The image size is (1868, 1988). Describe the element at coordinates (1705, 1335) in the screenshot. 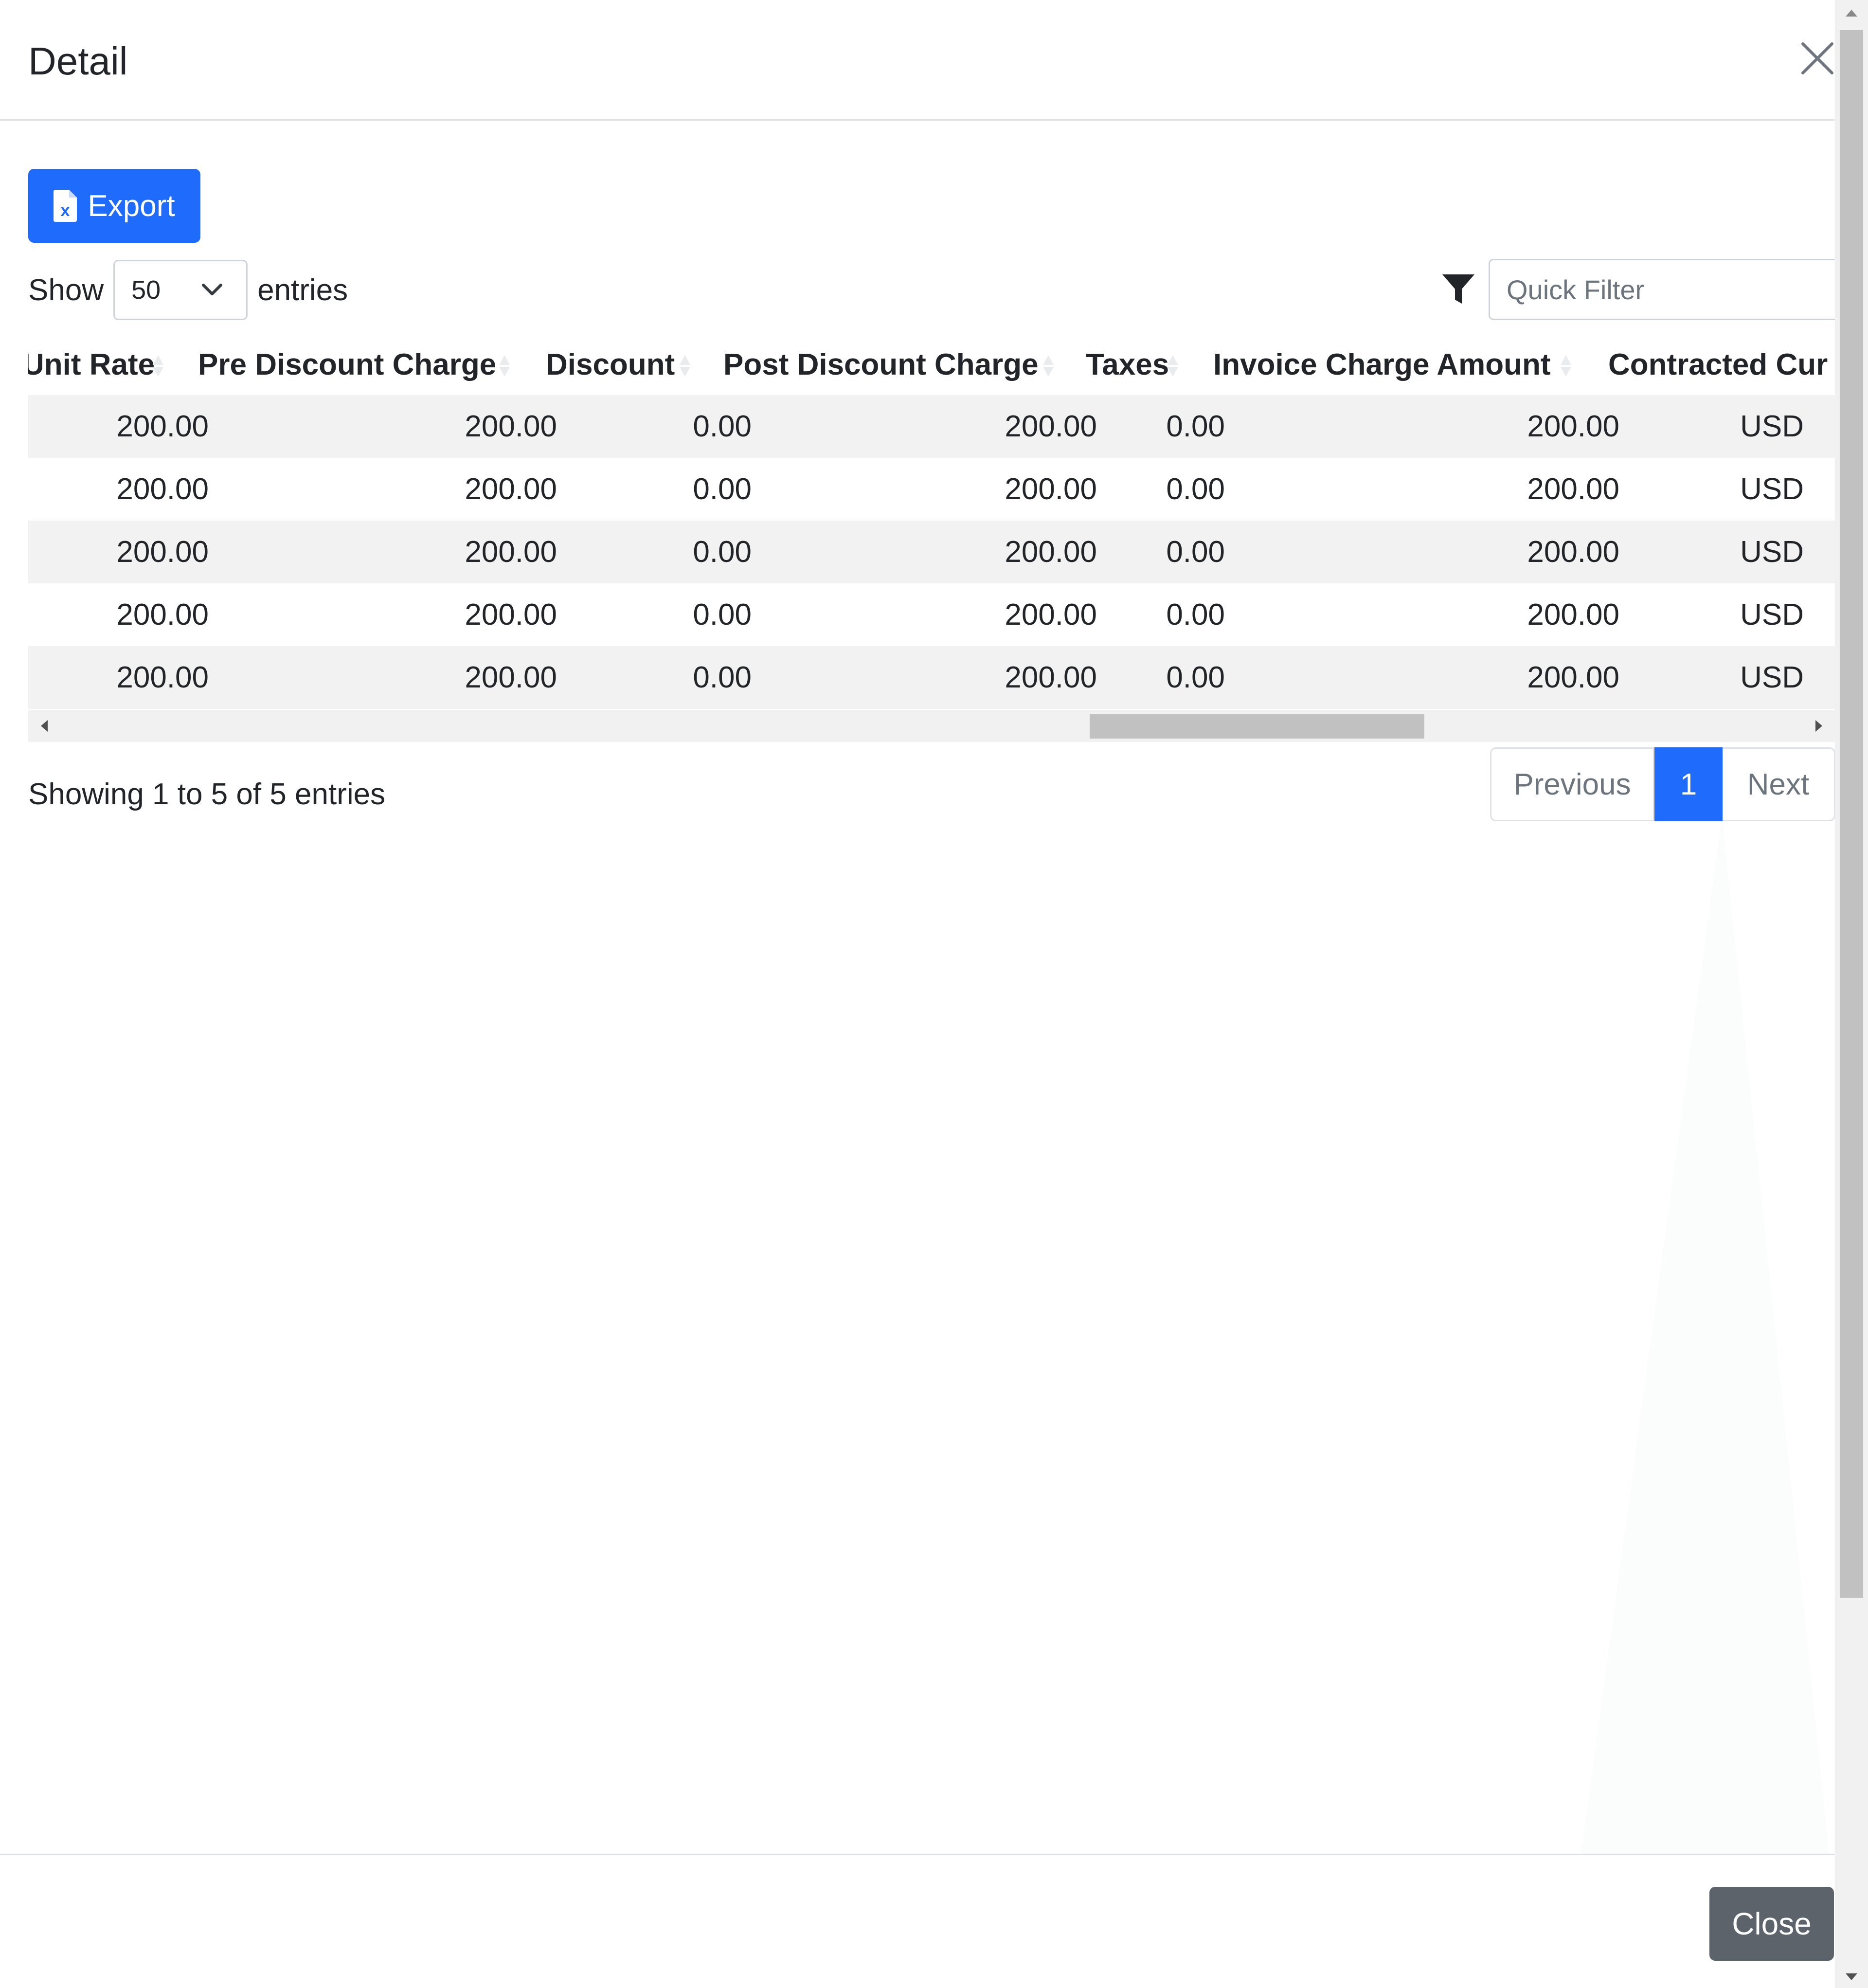

I see `background-shape` at that location.